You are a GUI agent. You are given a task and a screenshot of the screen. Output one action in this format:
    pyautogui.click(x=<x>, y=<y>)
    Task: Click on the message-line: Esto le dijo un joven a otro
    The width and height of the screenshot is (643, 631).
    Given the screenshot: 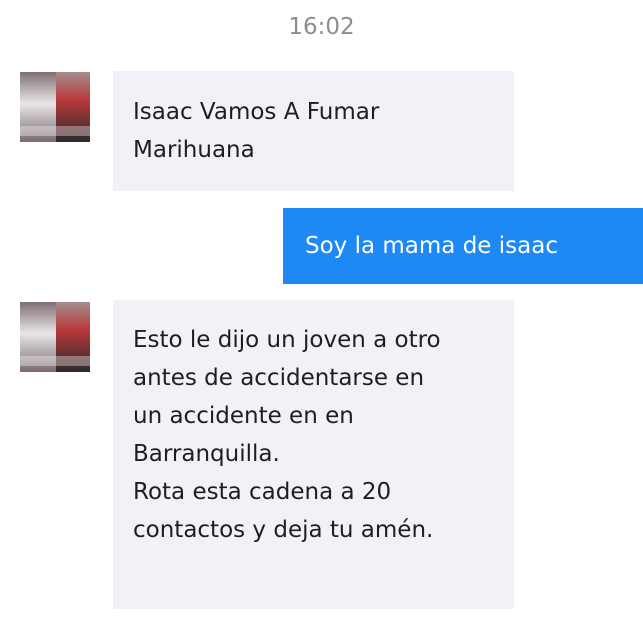 What is the action you would take?
    pyautogui.click(x=287, y=340)
    